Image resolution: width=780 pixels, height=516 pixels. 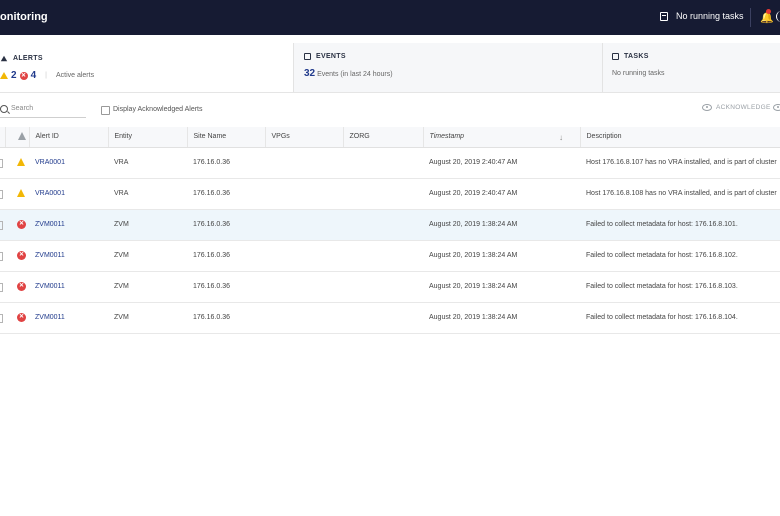 I want to click on events-panel: EVENTS 32 Events (in last 24 hours), so click(x=447, y=67).